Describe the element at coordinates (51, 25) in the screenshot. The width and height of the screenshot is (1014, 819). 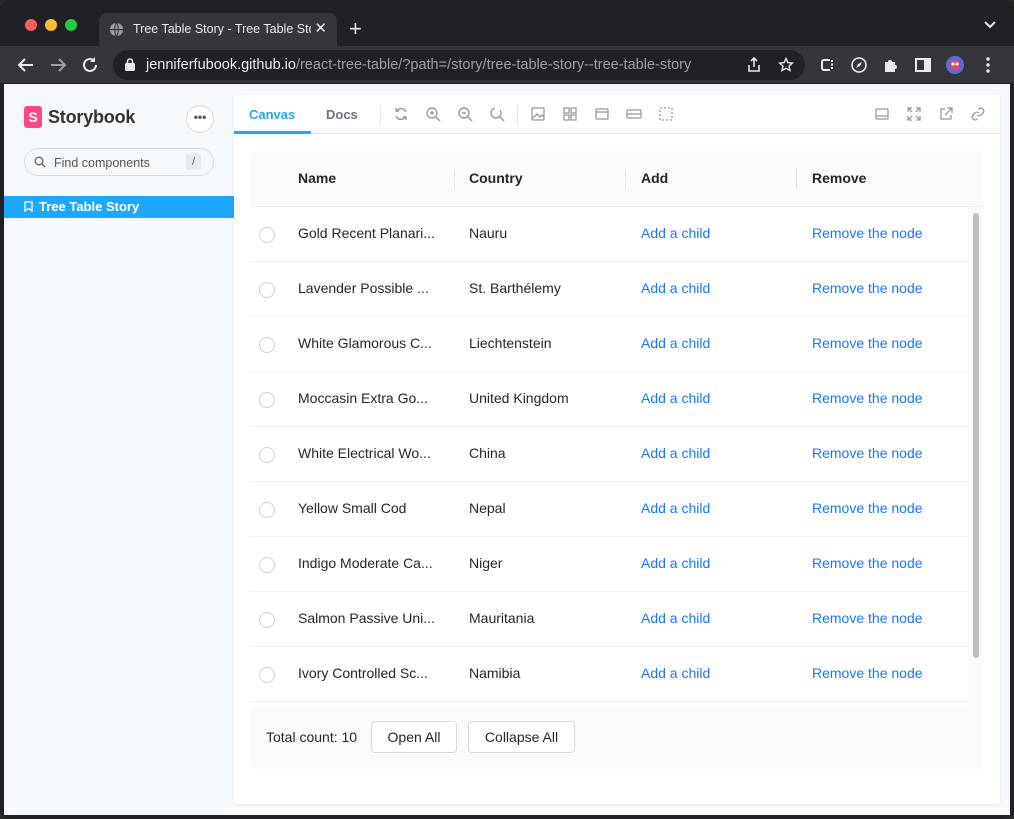
I see `minimize-window-button` at that location.